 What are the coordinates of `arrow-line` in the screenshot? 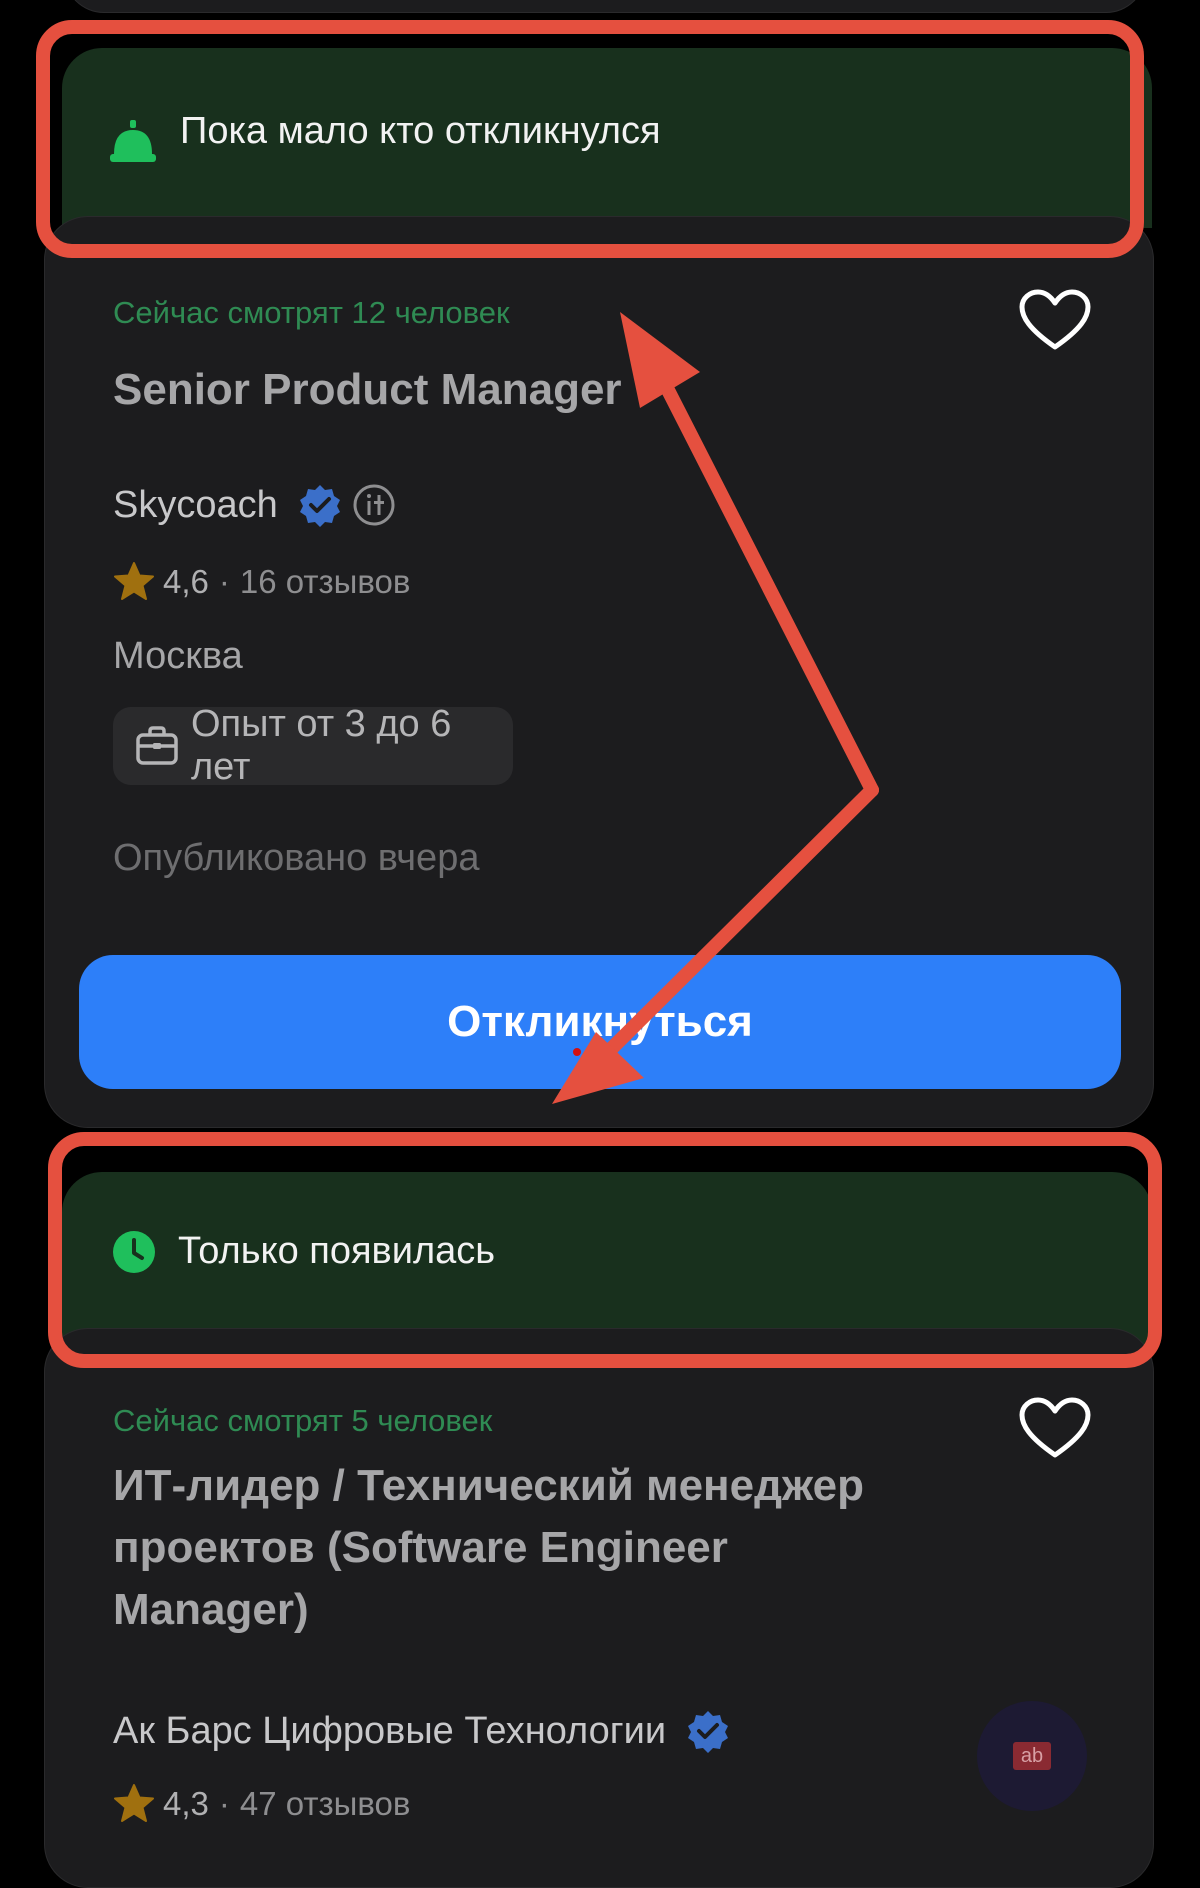 It's located at (736, 725).